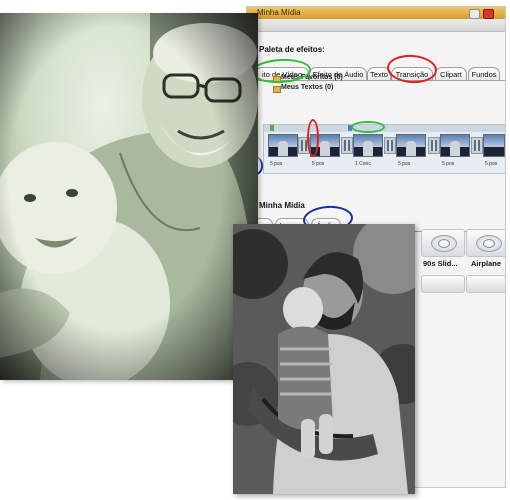  I want to click on close-icon, so click(488, 14).